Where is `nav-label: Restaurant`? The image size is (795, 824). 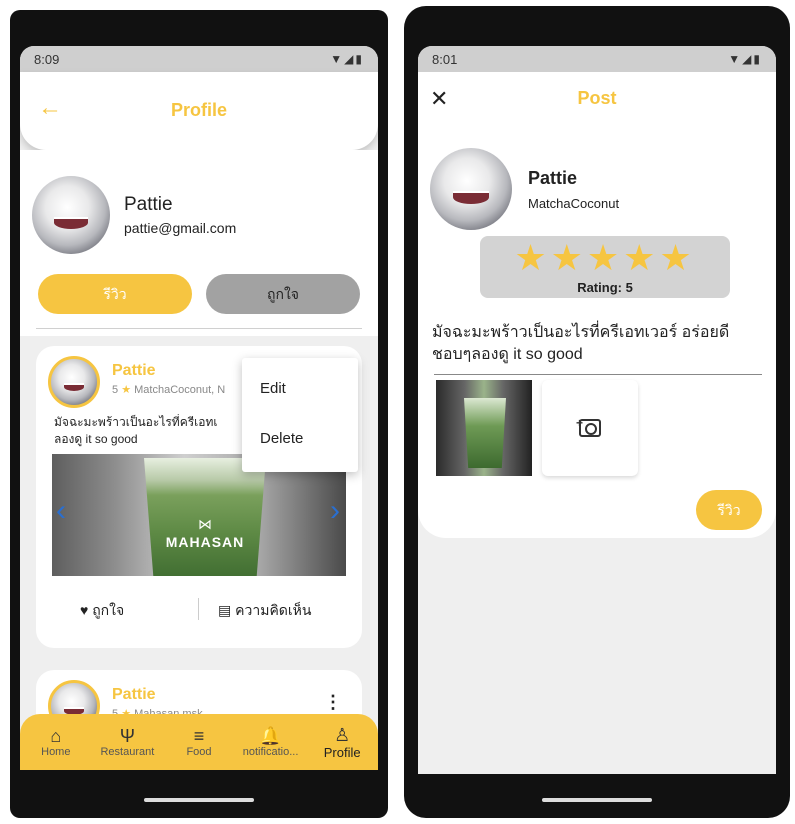 nav-label: Restaurant is located at coordinates (127, 752).